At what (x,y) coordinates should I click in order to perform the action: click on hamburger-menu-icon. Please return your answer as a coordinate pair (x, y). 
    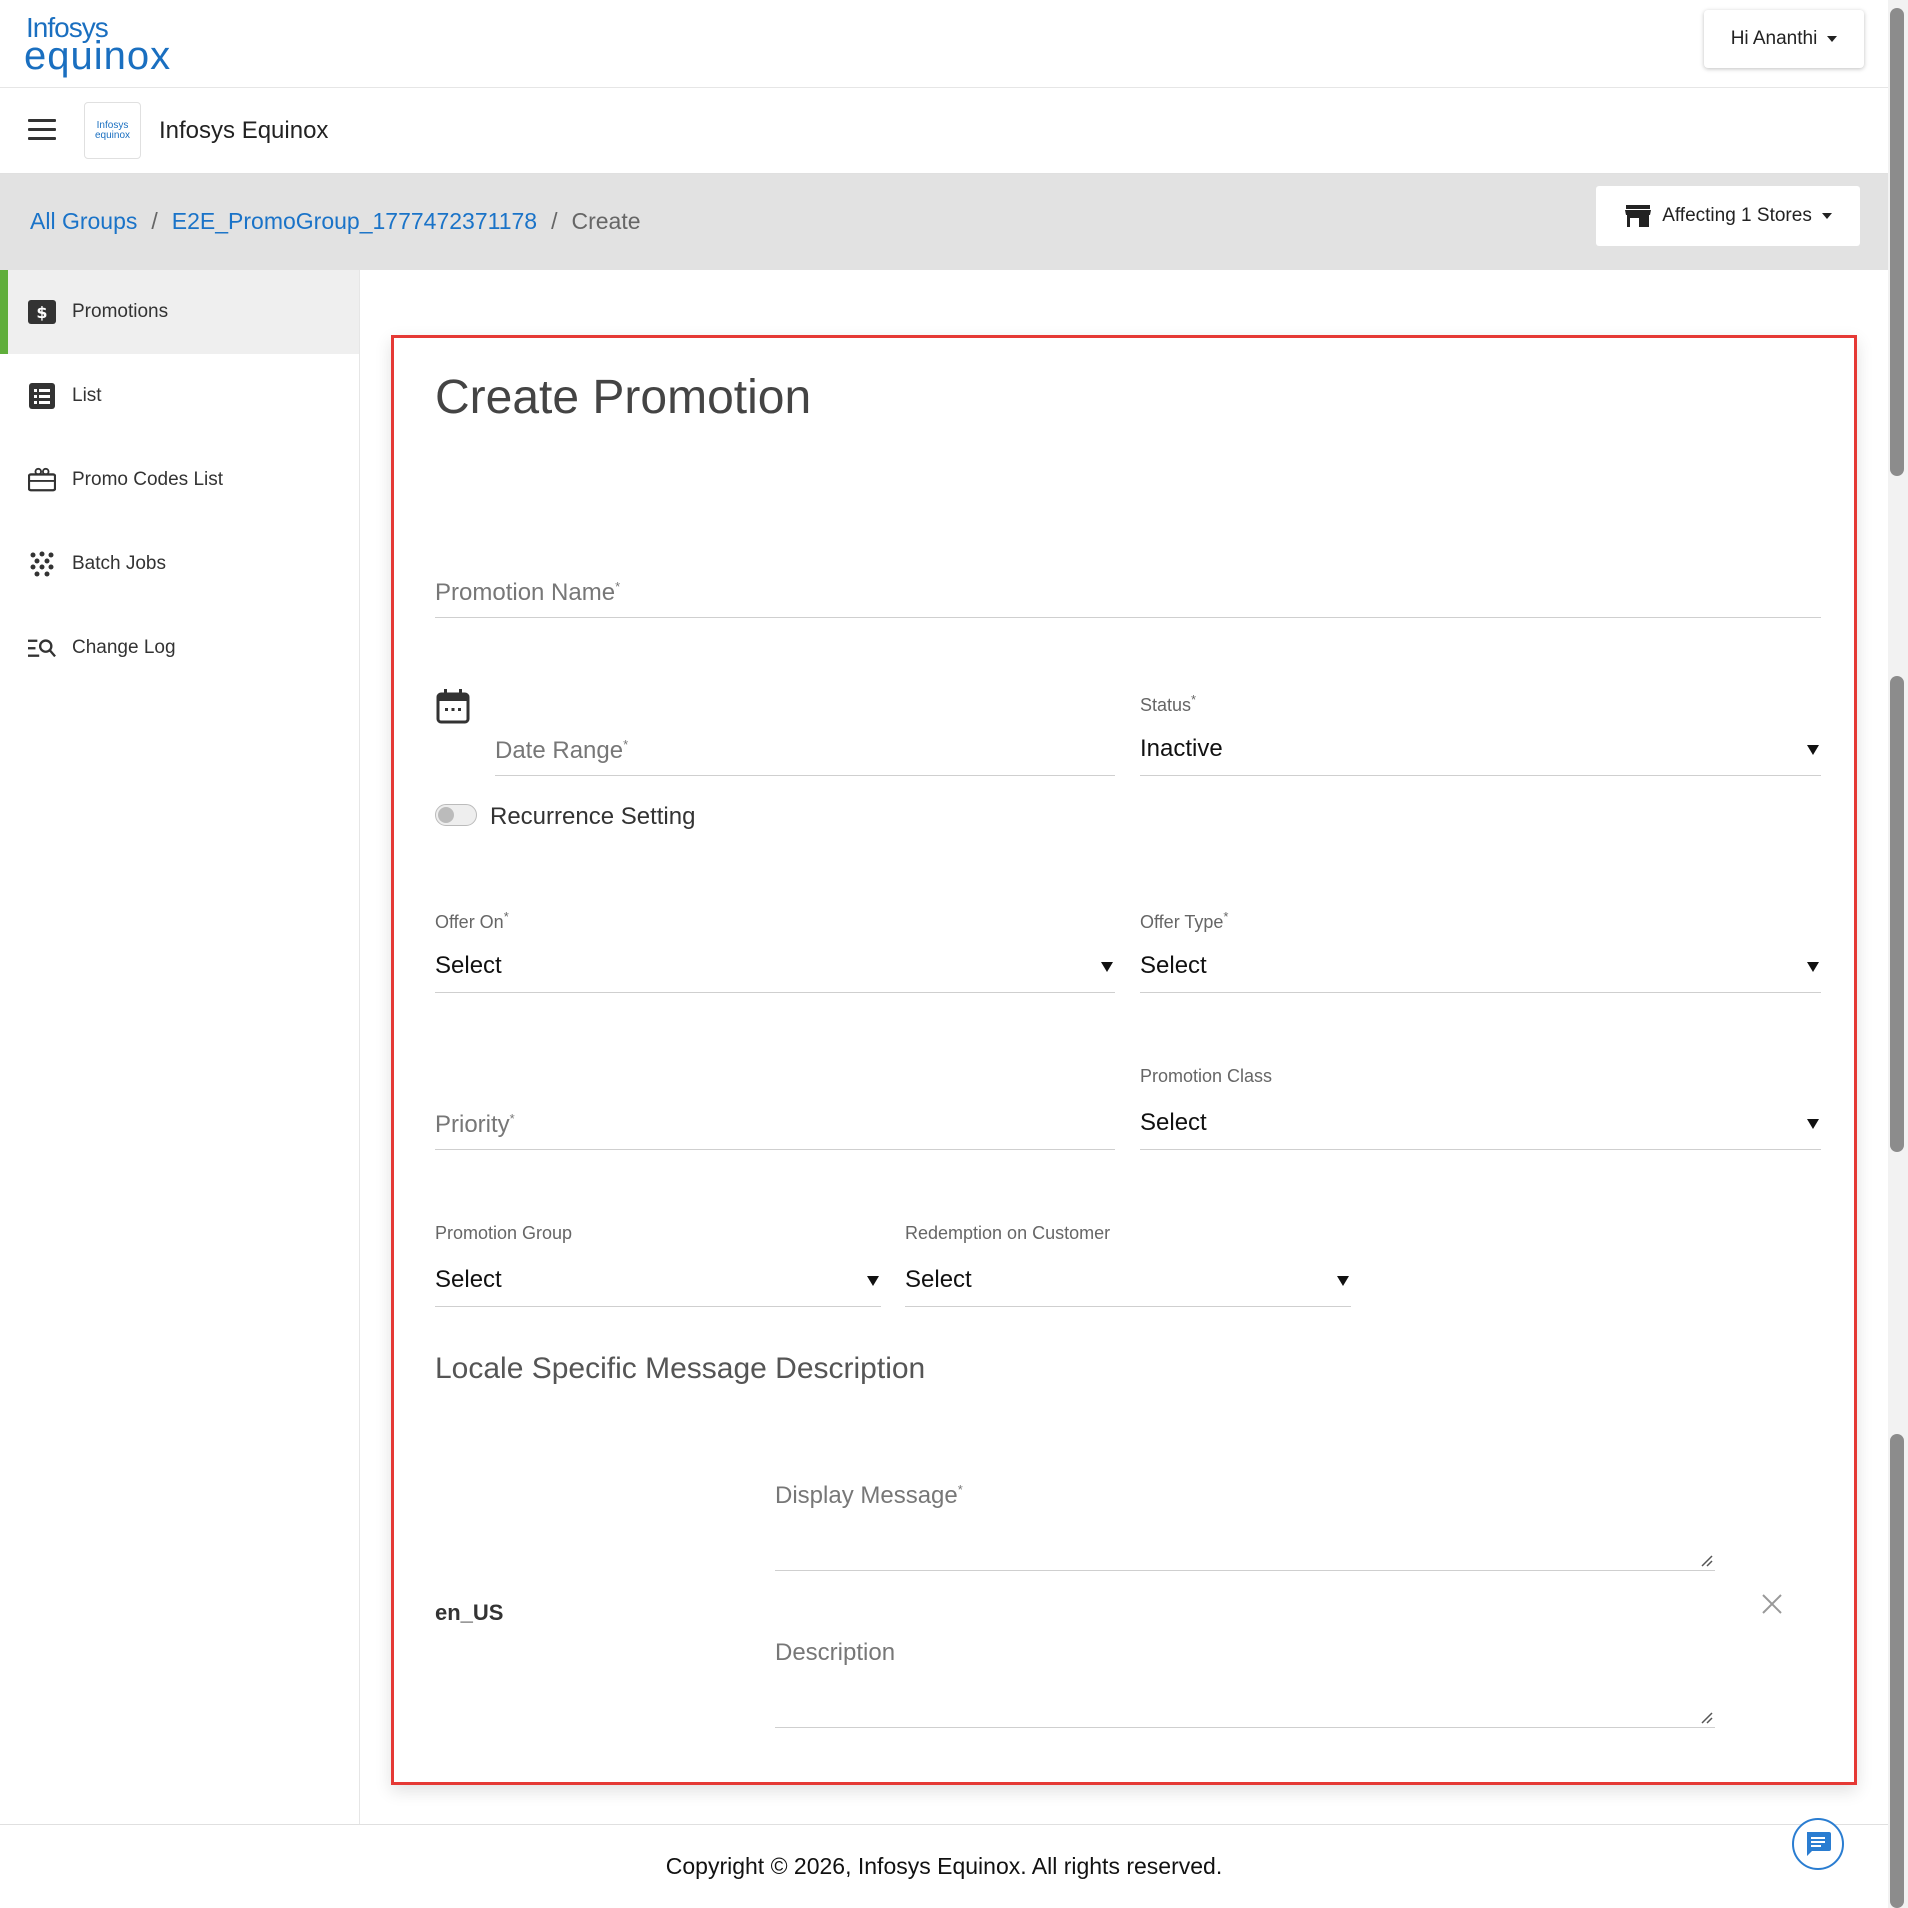
    Looking at the image, I should click on (42, 130).